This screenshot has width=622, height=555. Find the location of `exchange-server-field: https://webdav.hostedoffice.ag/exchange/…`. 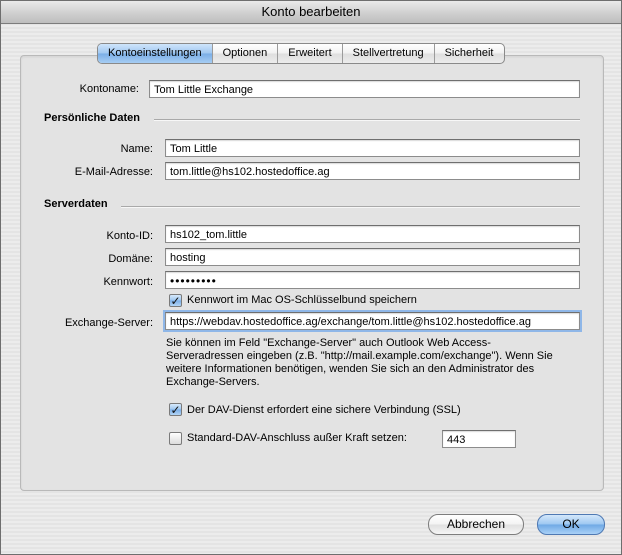

exchange-server-field: https://webdav.hostedoffice.ag/exchange/… is located at coordinates (372, 321).